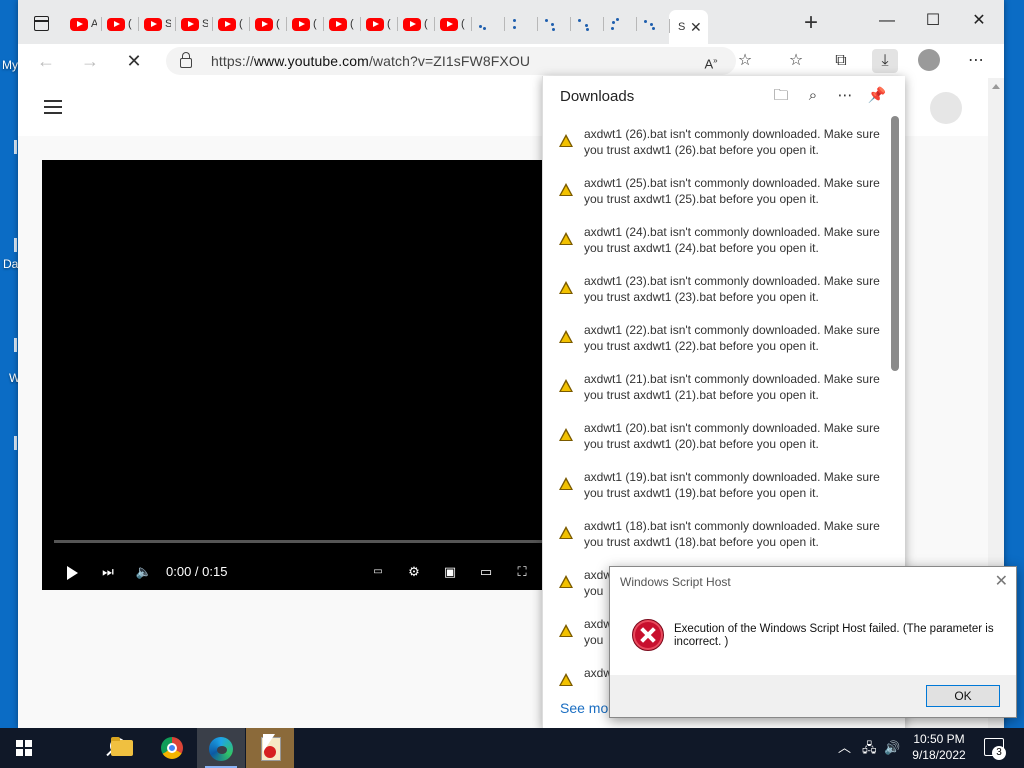 Image resolution: width=1024 pixels, height=768 pixels. I want to click on tab-active: S ✕, so click(688, 27).